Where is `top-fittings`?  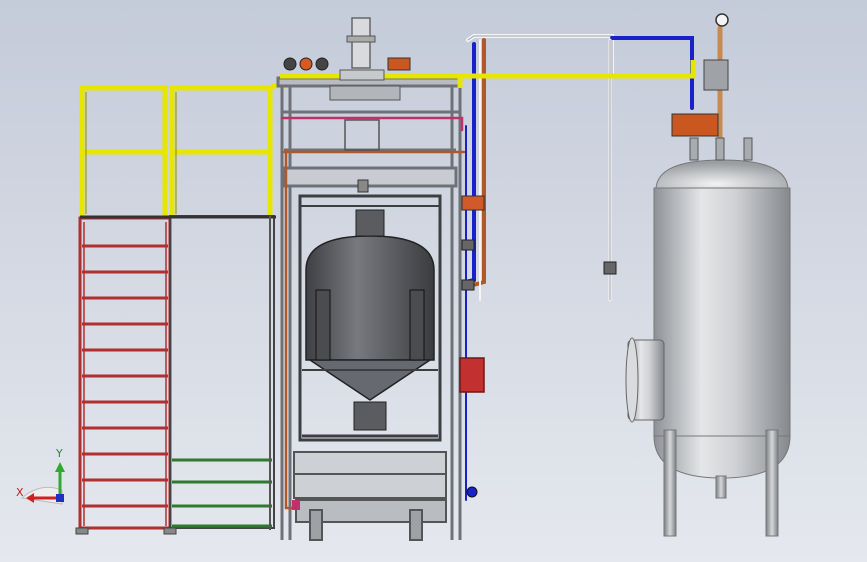 top-fittings is located at coordinates (347, 105).